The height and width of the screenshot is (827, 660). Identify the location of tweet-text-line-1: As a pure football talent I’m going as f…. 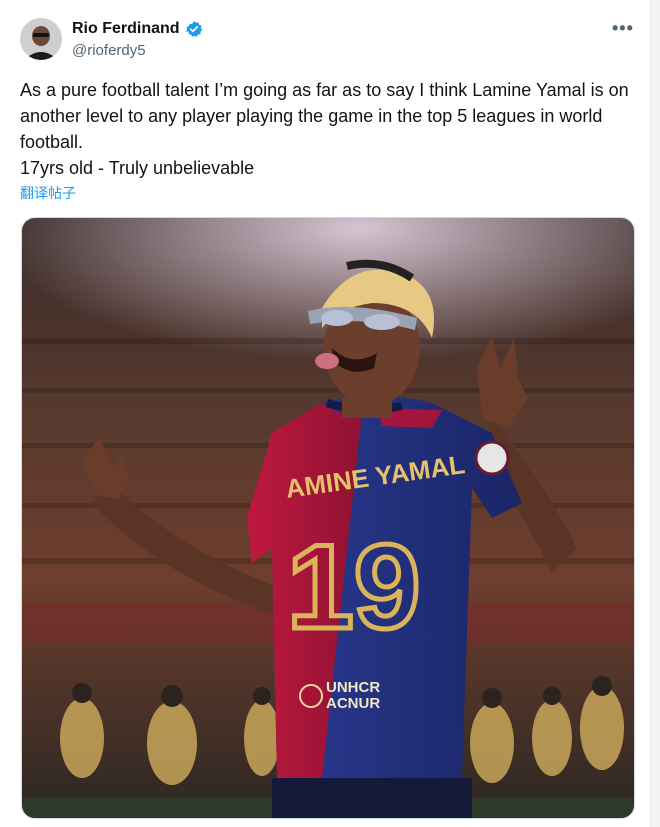
(324, 116).